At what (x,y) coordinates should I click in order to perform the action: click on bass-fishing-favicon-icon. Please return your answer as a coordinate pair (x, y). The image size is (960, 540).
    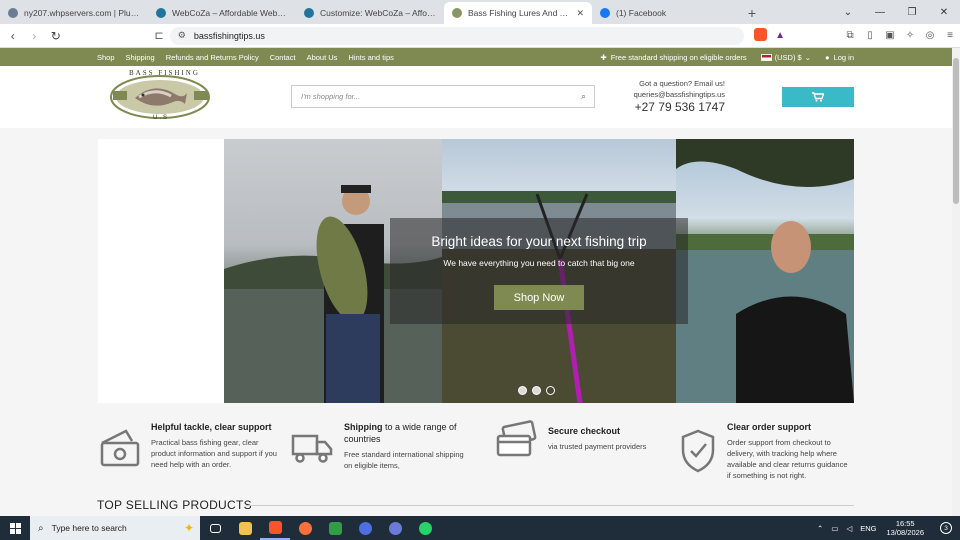
    Looking at the image, I should click on (457, 13).